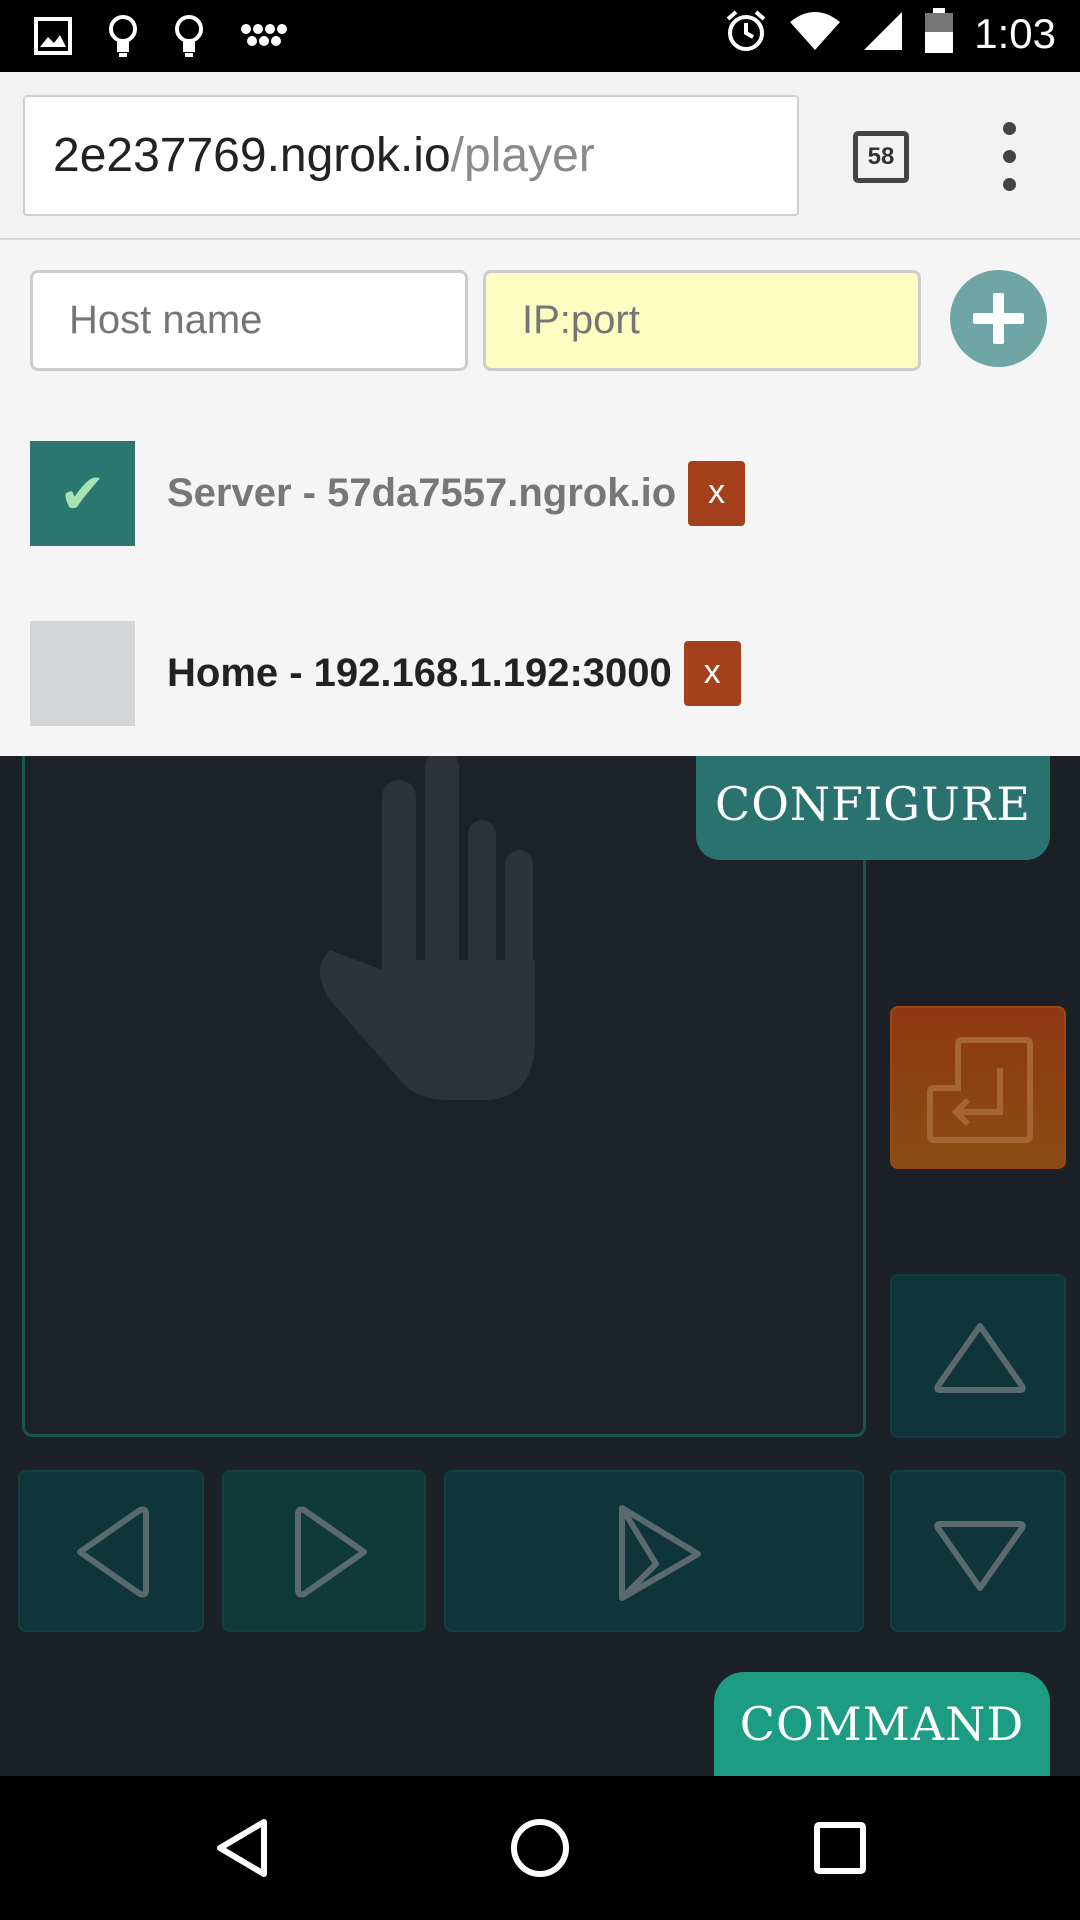  I want to click on enter-icon, so click(980, 1090).